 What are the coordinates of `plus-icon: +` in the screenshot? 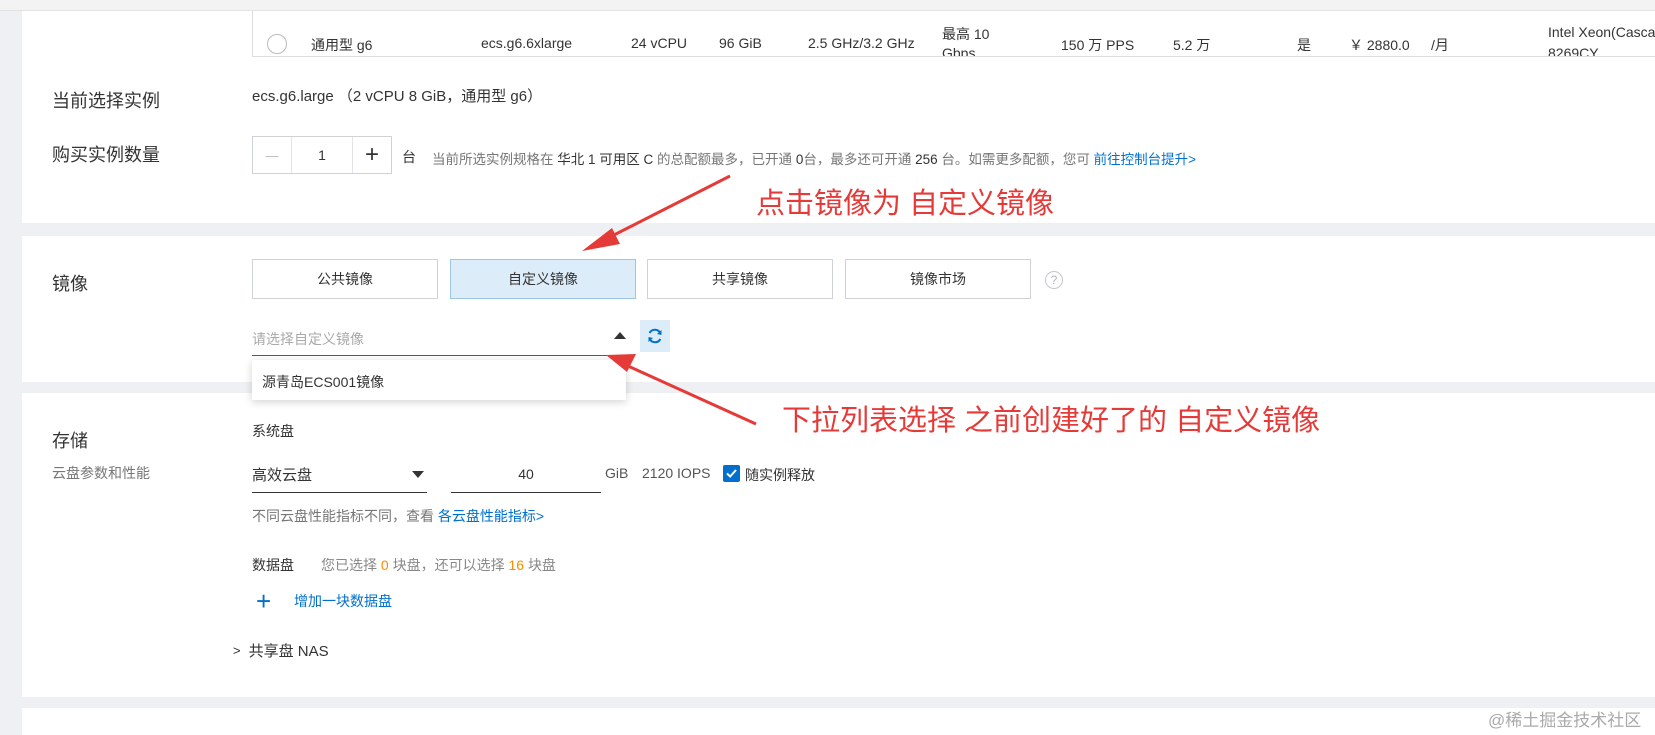 It's located at (264, 601).